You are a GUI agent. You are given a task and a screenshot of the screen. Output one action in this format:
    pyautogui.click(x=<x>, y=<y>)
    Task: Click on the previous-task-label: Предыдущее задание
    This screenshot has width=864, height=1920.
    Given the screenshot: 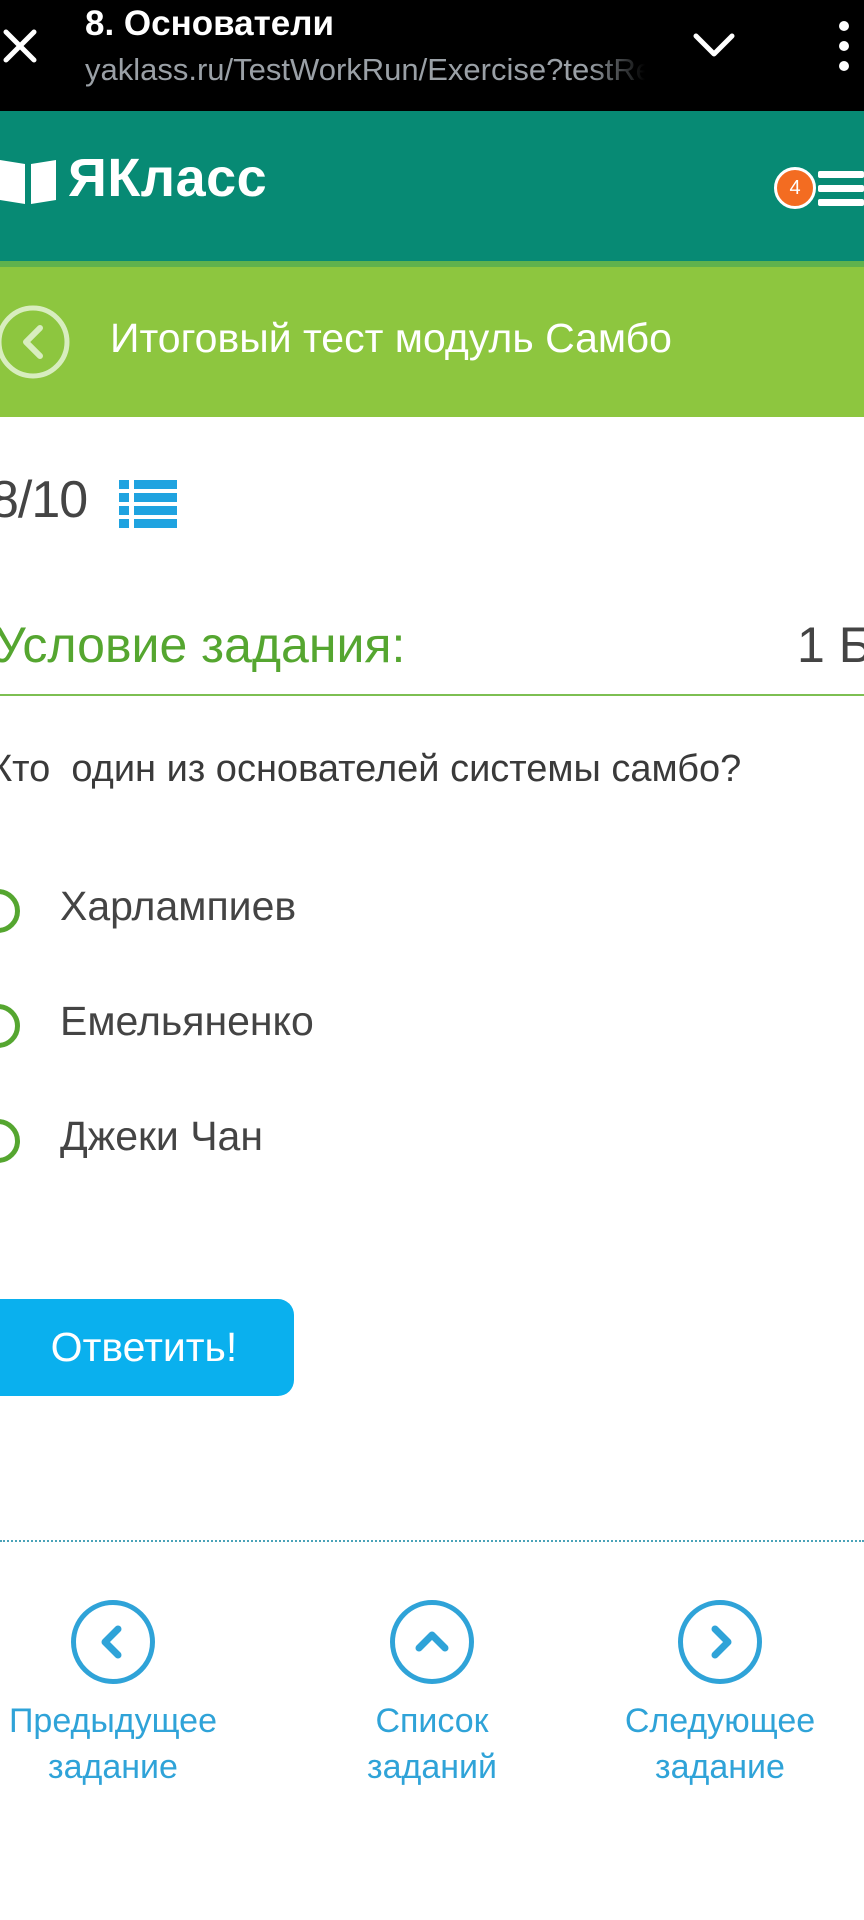 What is the action you would take?
    pyautogui.click(x=121, y=1744)
    